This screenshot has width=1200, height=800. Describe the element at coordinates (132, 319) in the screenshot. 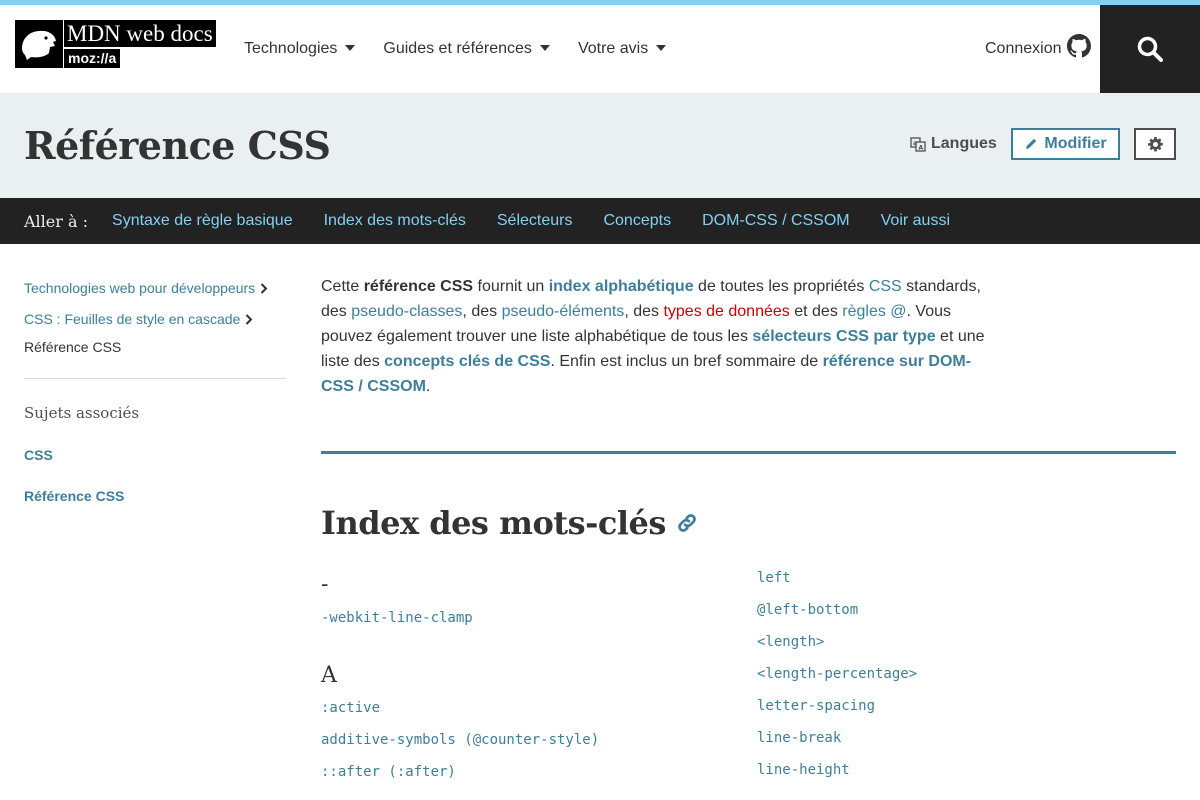

I see `breadcrumb-label: CSS : Feuilles de style en cascade` at that location.